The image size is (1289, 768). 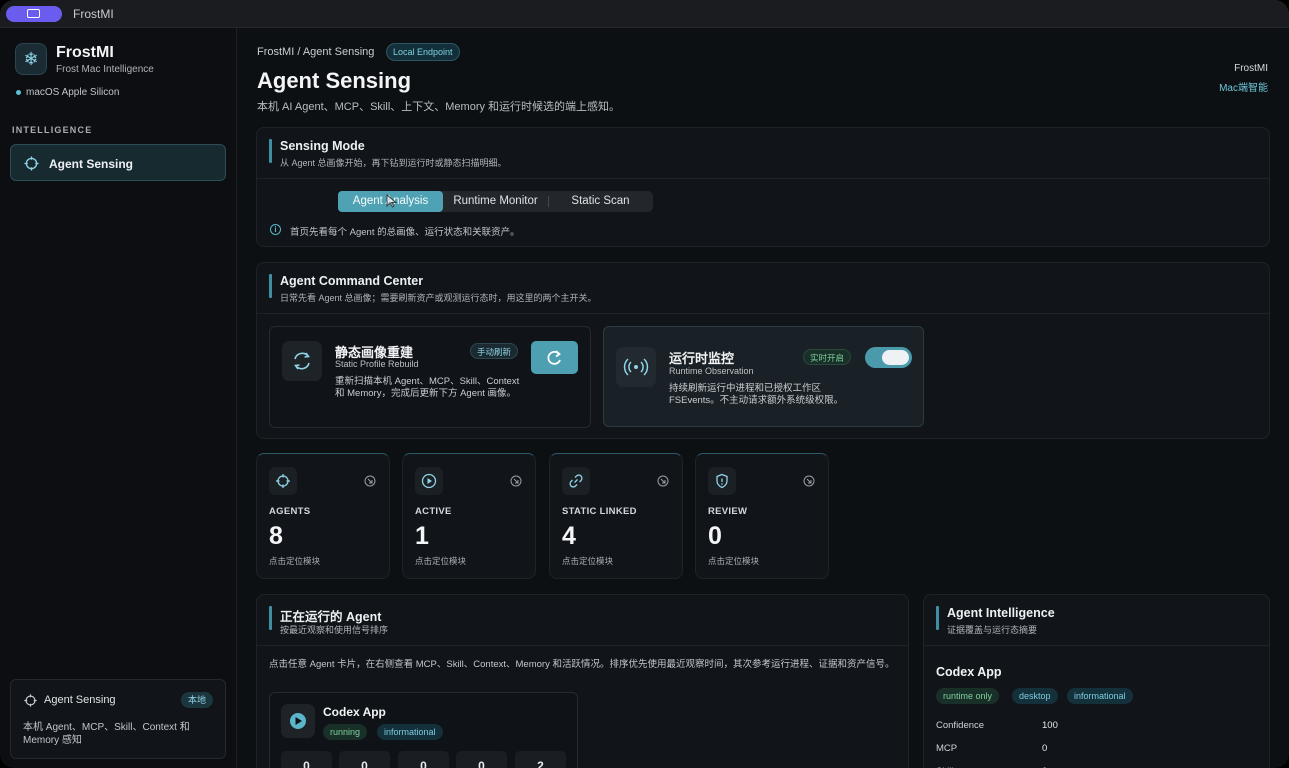 I want to click on shield-icon, so click(x=722, y=481).